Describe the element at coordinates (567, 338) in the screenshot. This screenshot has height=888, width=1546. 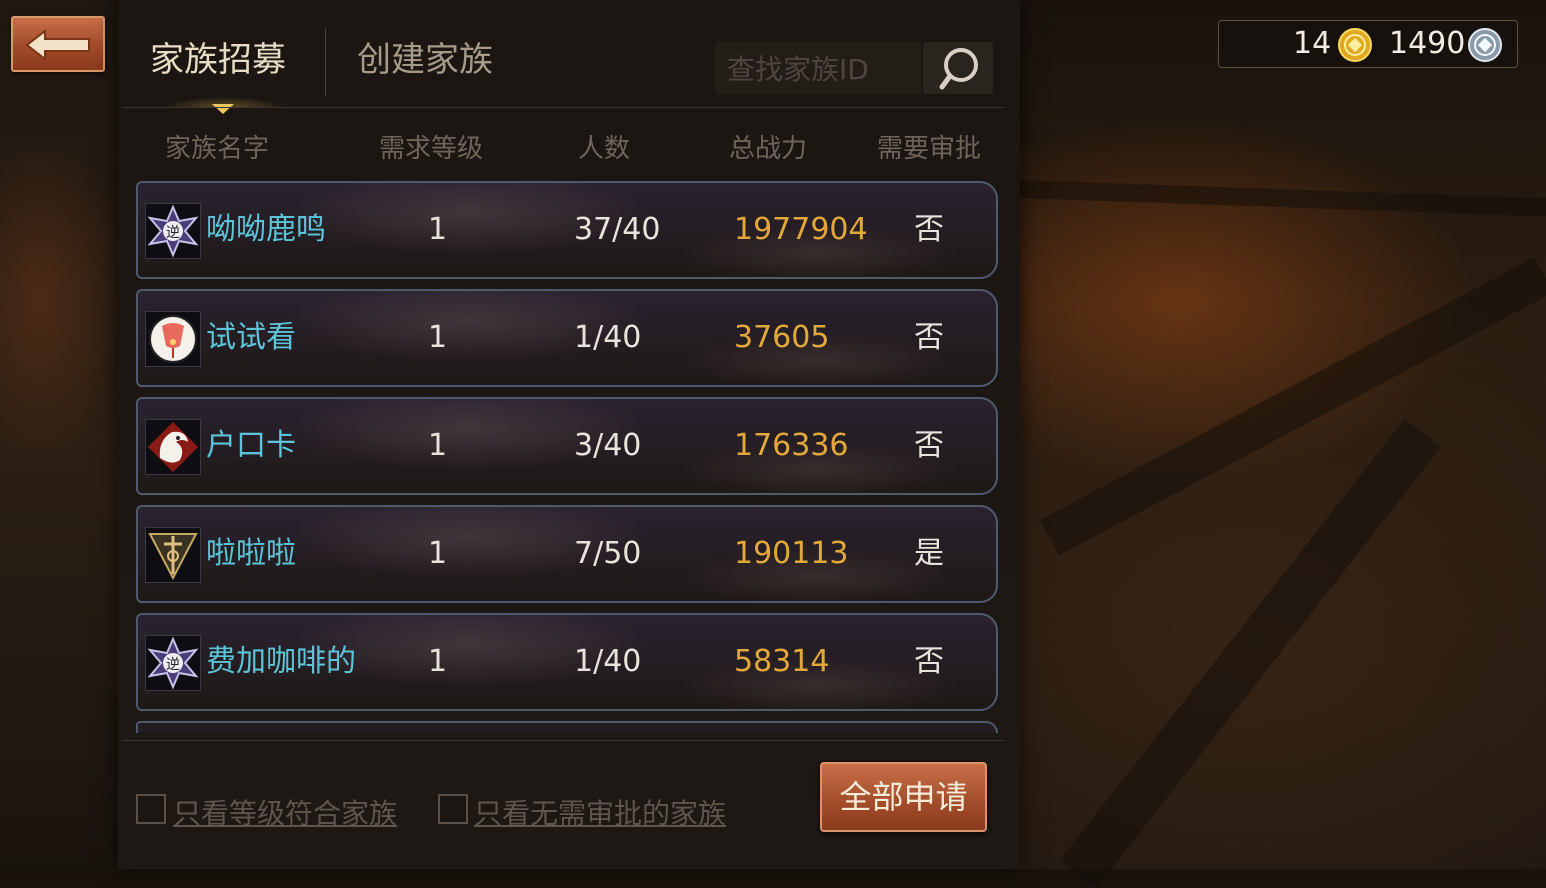
I see `family-row: 试试看 1 1/40 37605 否` at that location.